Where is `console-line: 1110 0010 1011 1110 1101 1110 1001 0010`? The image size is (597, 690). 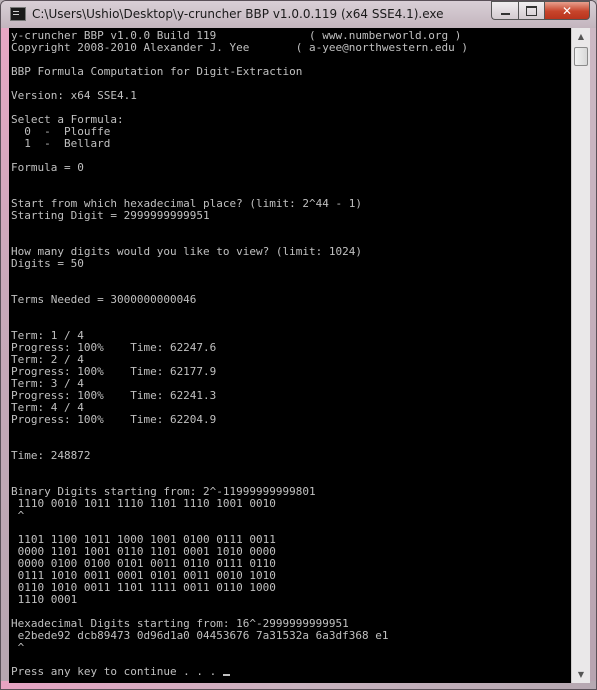
console-line: 1110 0010 1011 1110 1101 1110 1001 0010 is located at coordinates (143, 503).